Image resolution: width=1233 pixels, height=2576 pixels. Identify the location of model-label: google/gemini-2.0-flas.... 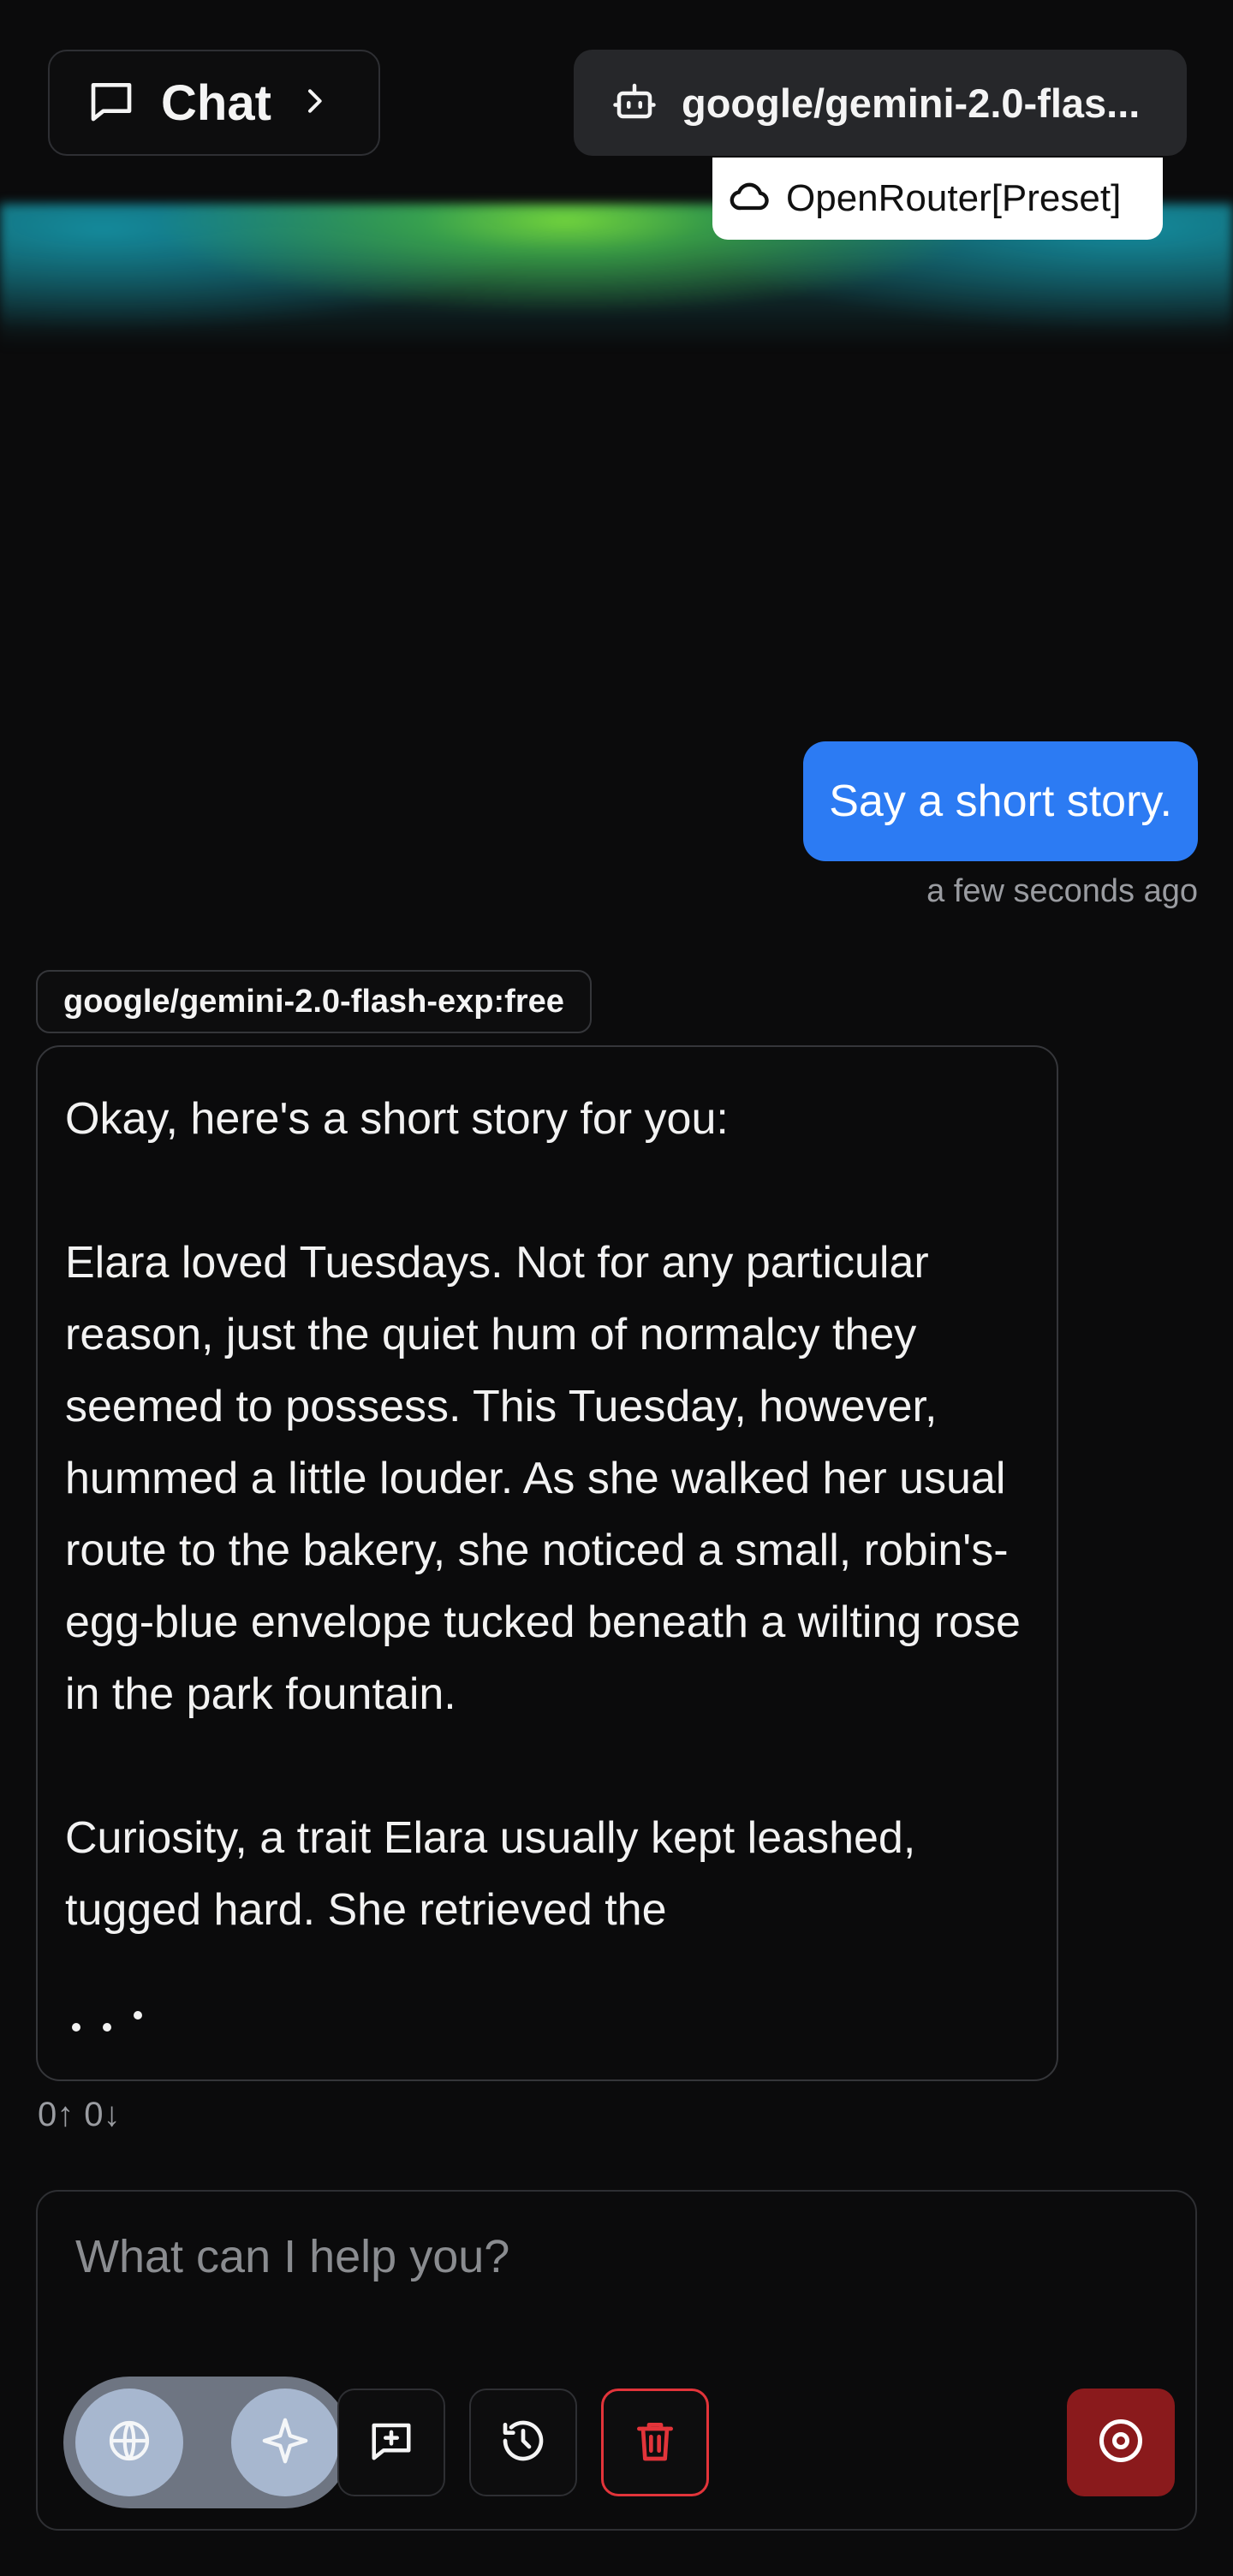
(911, 103).